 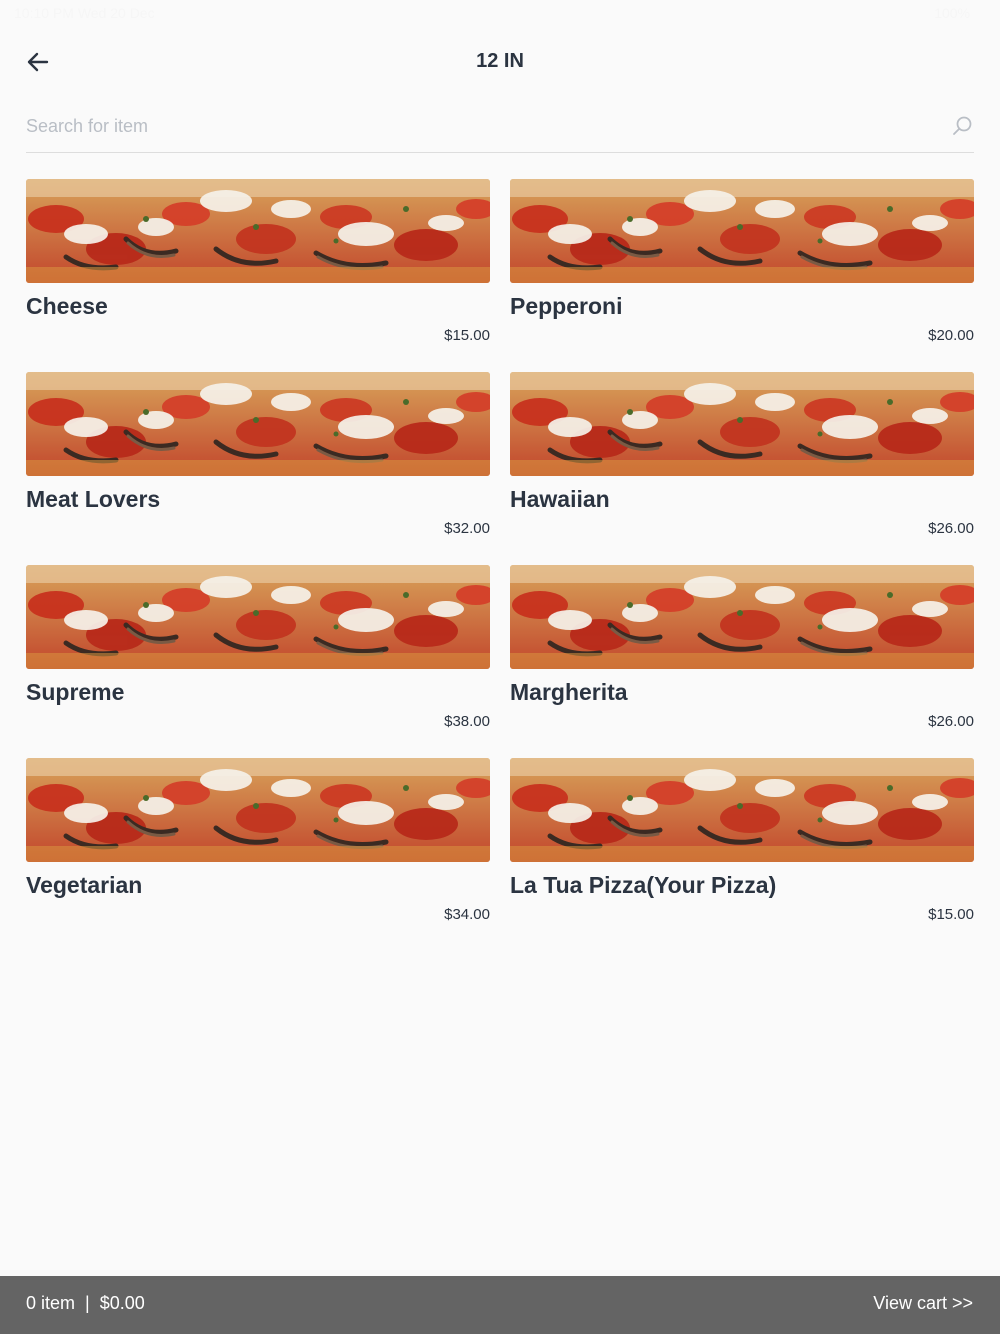 I want to click on item-price: $32.00, so click(x=467, y=528).